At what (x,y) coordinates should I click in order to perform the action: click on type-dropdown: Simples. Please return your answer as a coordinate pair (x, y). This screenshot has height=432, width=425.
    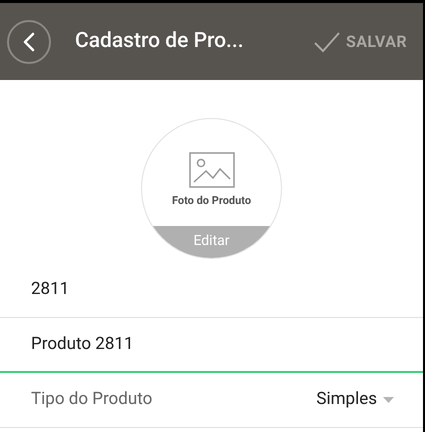
    Looking at the image, I should click on (355, 400).